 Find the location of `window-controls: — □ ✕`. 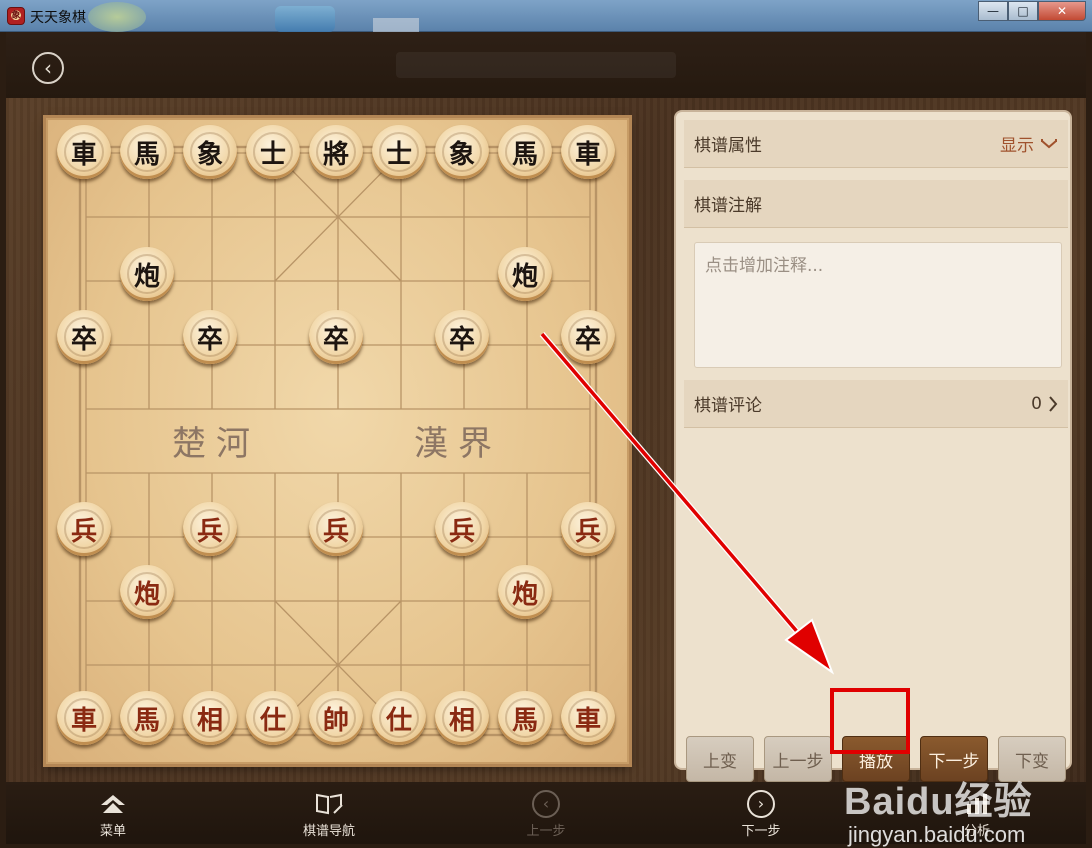

window-controls: — □ ✕ is located at coordinates (1032, 11).